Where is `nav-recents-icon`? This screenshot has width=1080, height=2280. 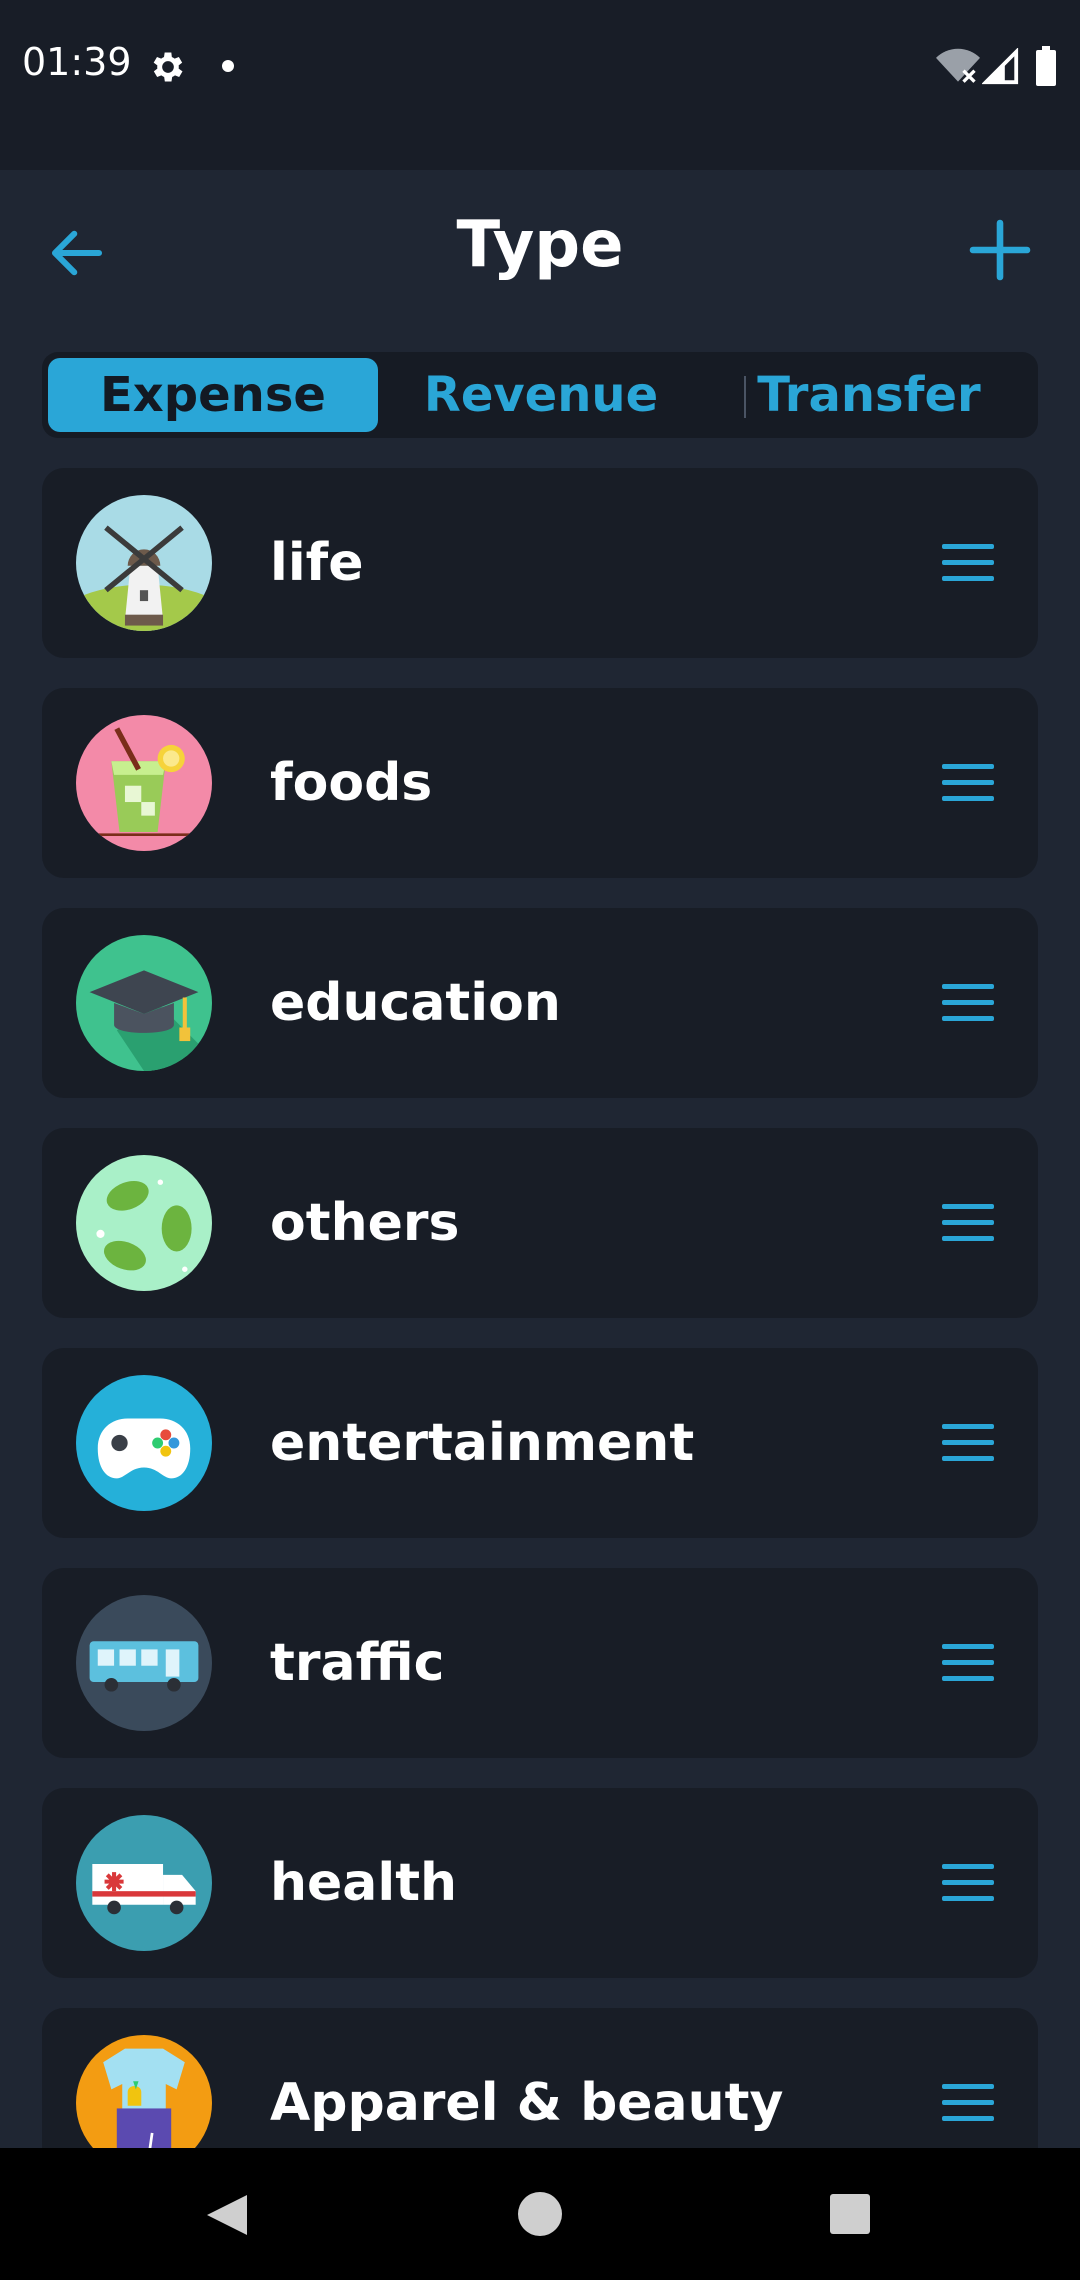 nav-recents-icon is located at coordinates (850, 2214).